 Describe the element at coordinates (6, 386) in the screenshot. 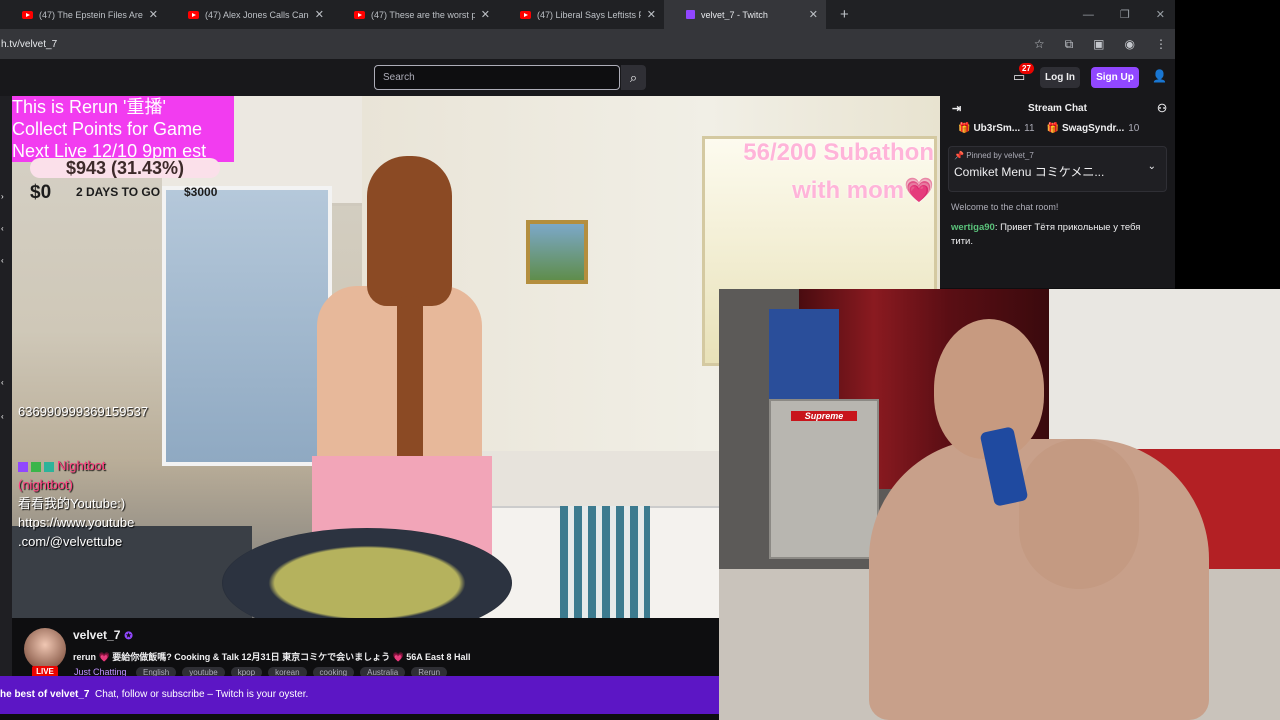

I see `collapsed-sidebar: › ‹ ‹ ‹ ‹` at that location.